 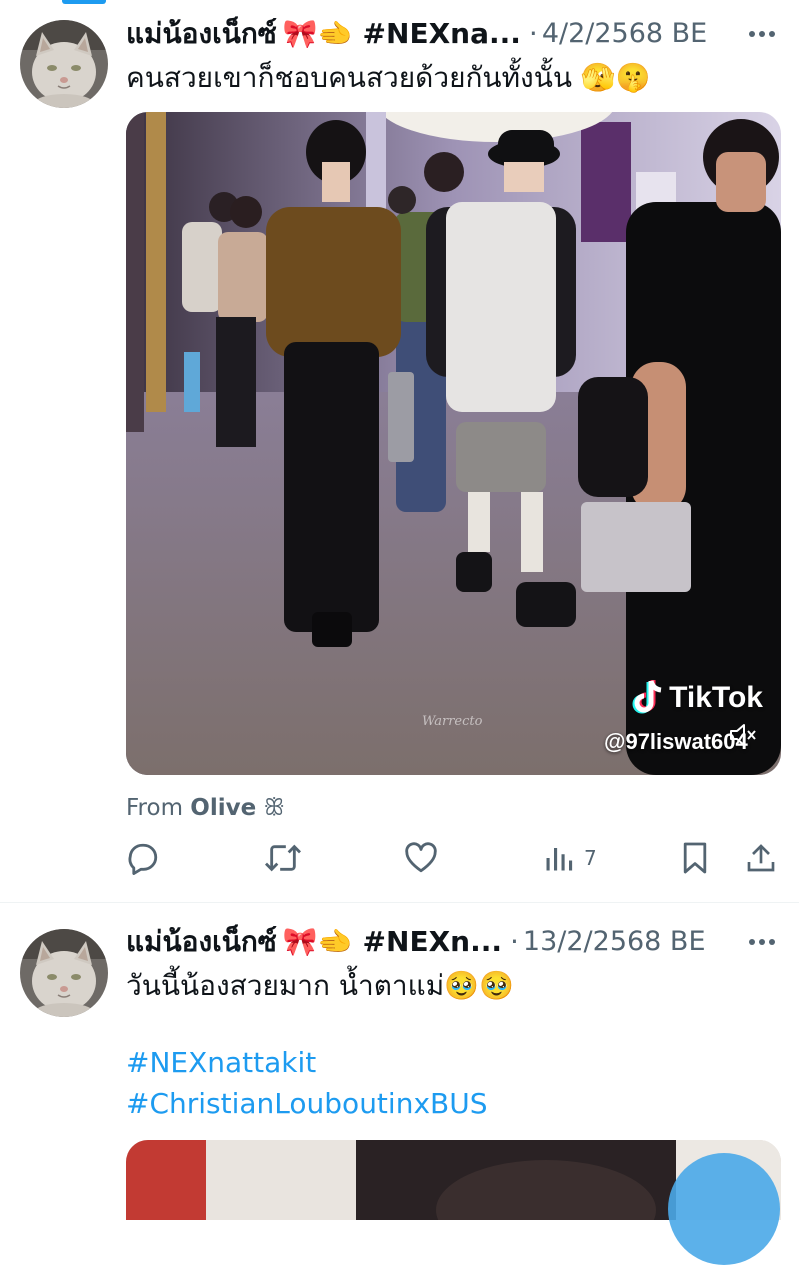 What do you see at coordinates (590, 858) in the screenshot?
I see `views-count: 7` at bounding box center [590, 858].